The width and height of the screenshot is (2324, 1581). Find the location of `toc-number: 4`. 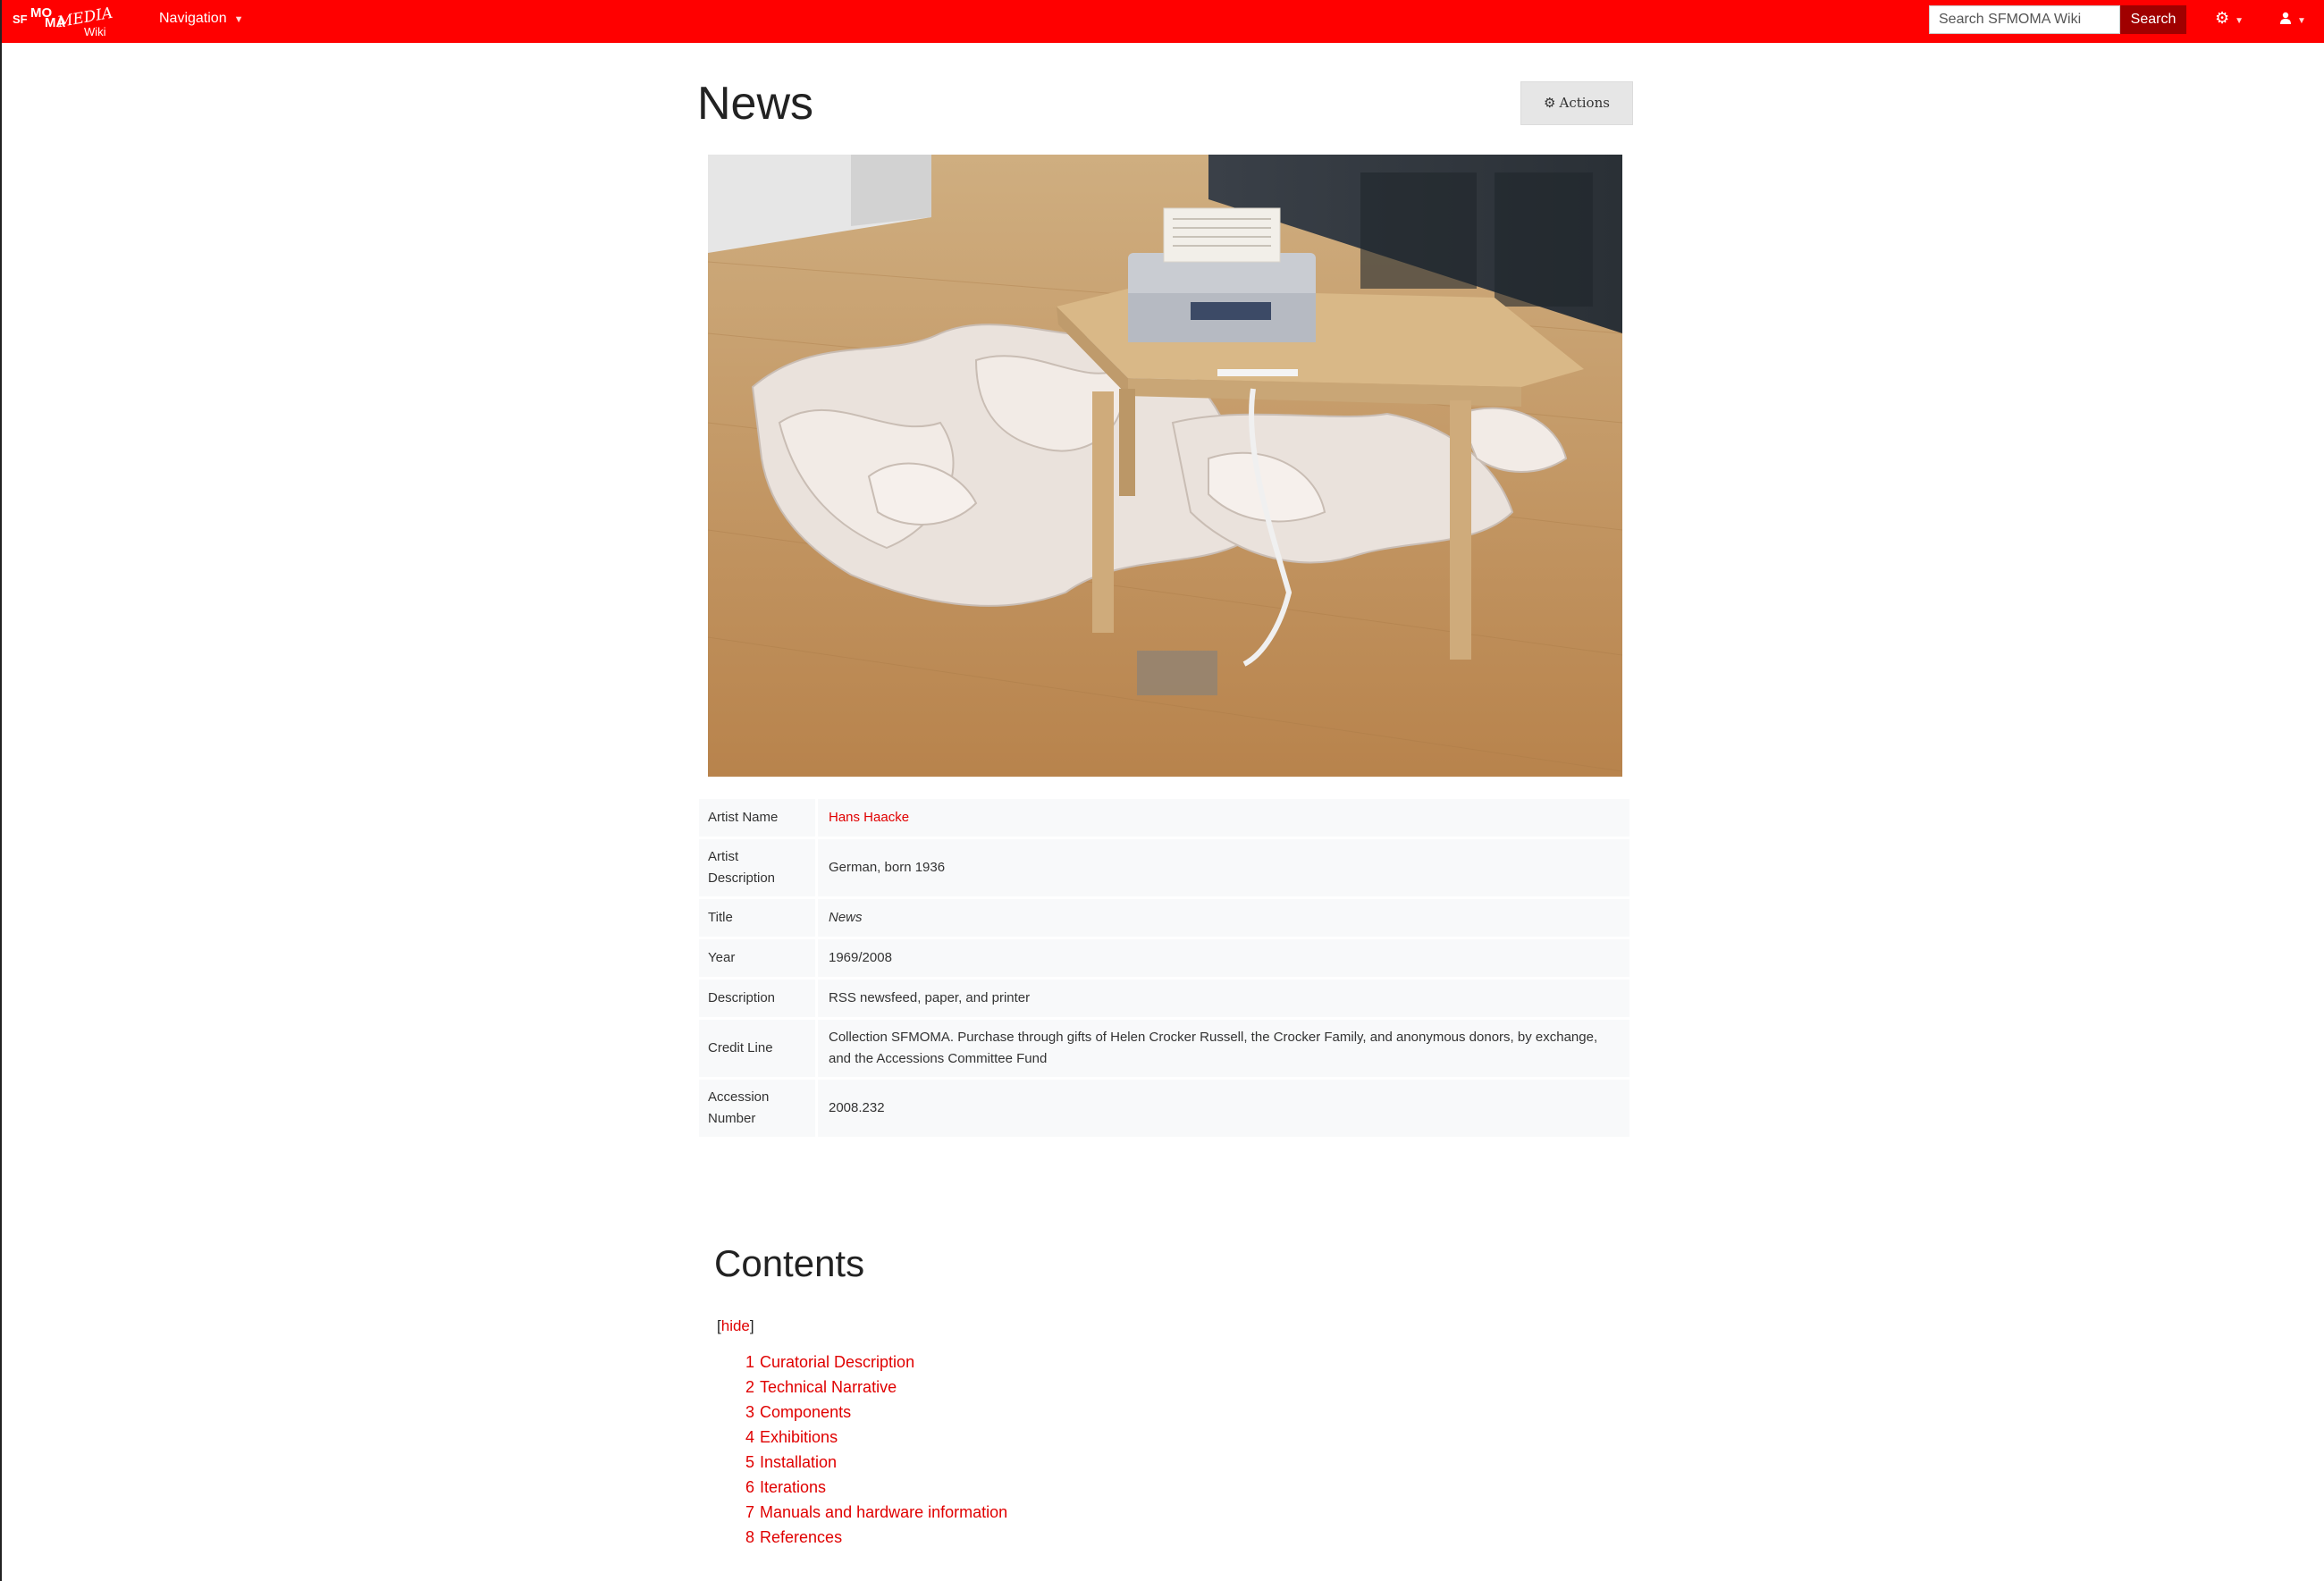

toc-number: 4 is located at coordinates (750, 1437).